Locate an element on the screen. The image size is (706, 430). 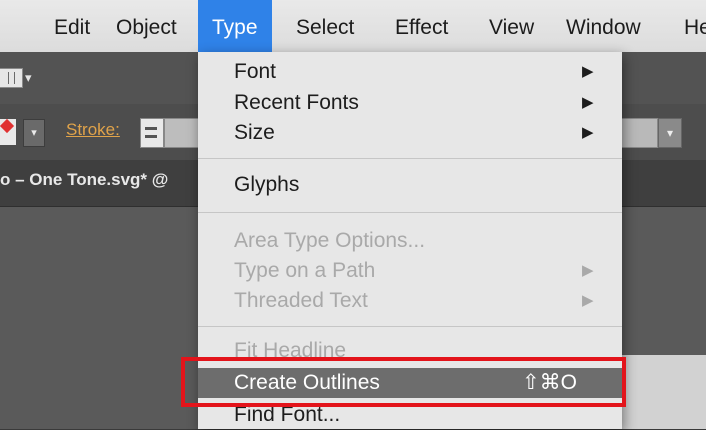
menu-item-font: Font ▶ is located at coordinates (410, 72).